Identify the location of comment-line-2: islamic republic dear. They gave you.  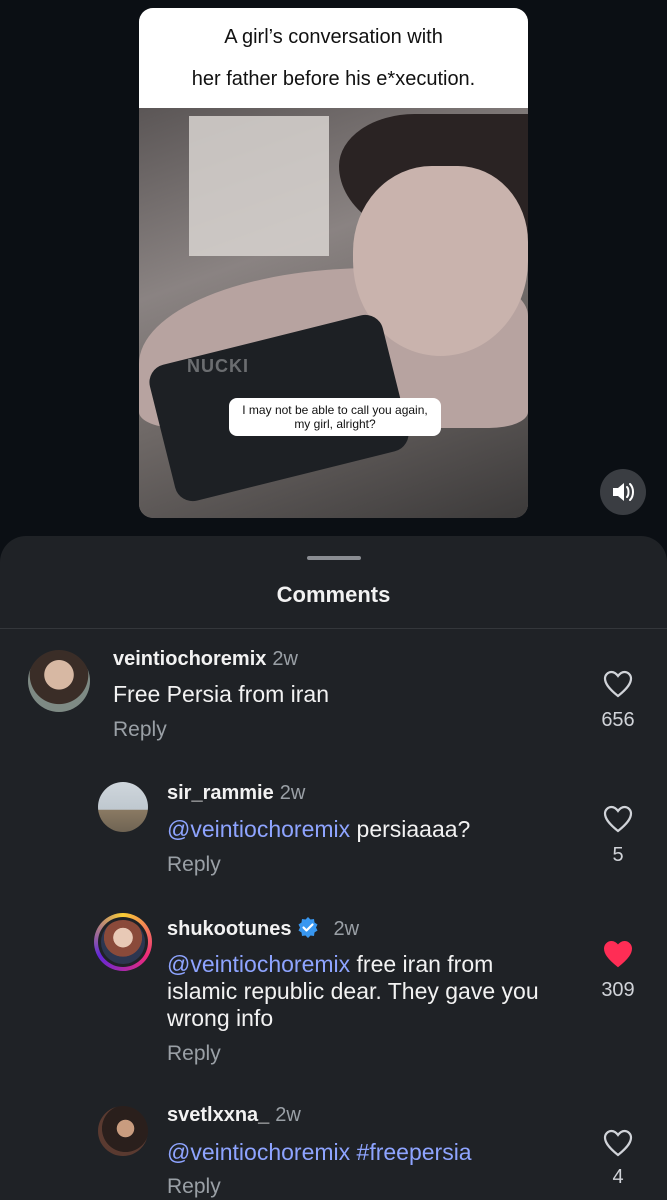
(353, 991).